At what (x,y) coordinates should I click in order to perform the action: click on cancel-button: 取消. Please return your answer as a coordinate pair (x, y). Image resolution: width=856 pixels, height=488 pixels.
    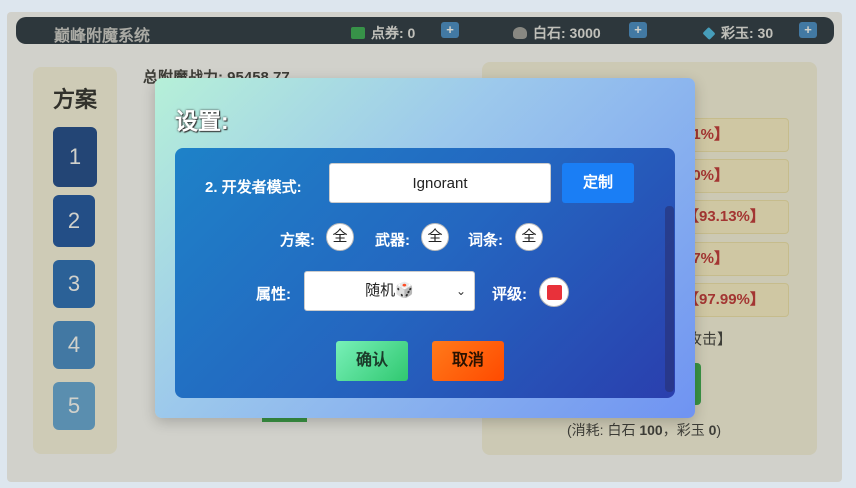
    Looking at the image, I should click on (468, 361).